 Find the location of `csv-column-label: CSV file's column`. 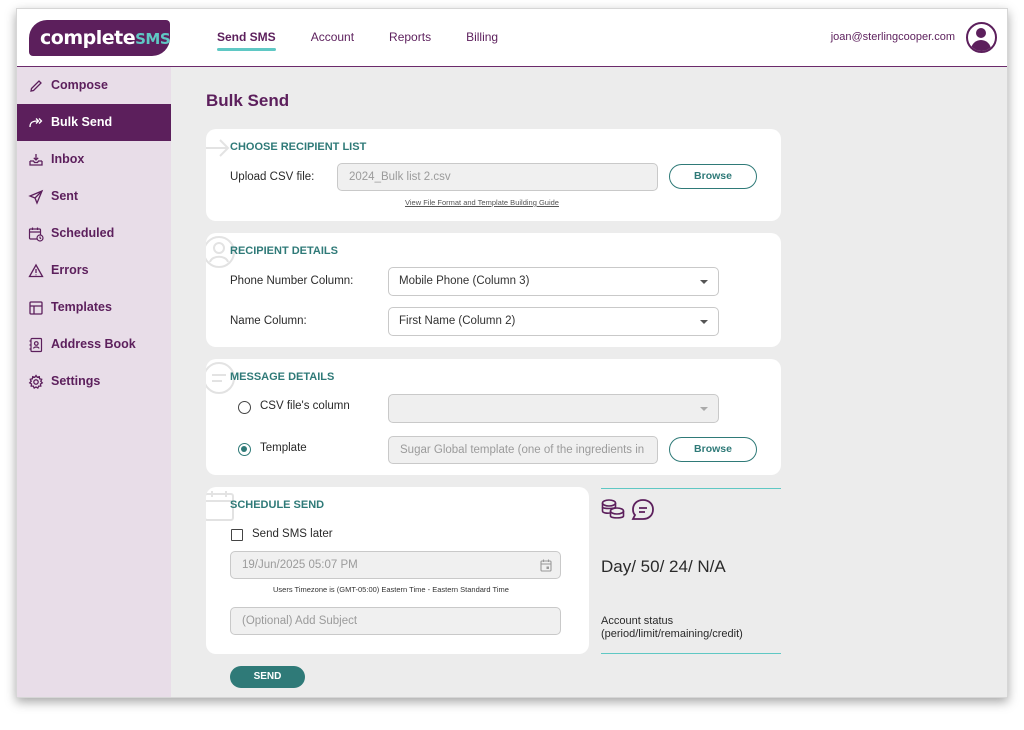

csv-column-label: CSV file's column is located at coordinates (305, 406).